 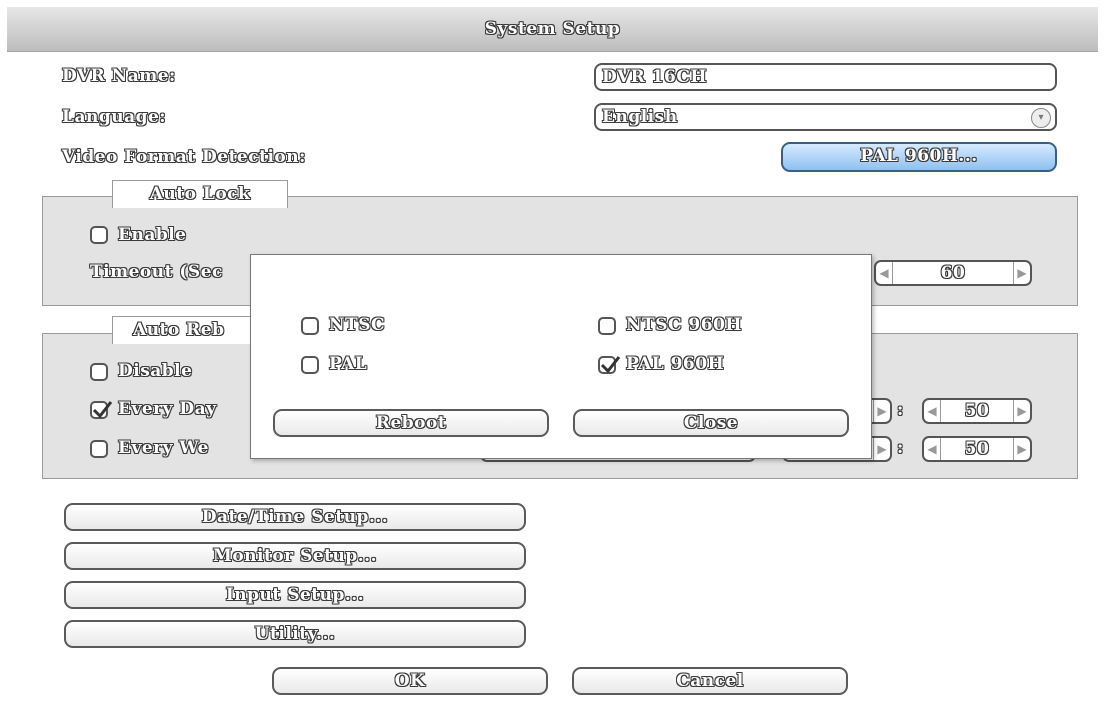 I want to click on dvr-name-value: DVR 16CH, so click(x=654, y=77).